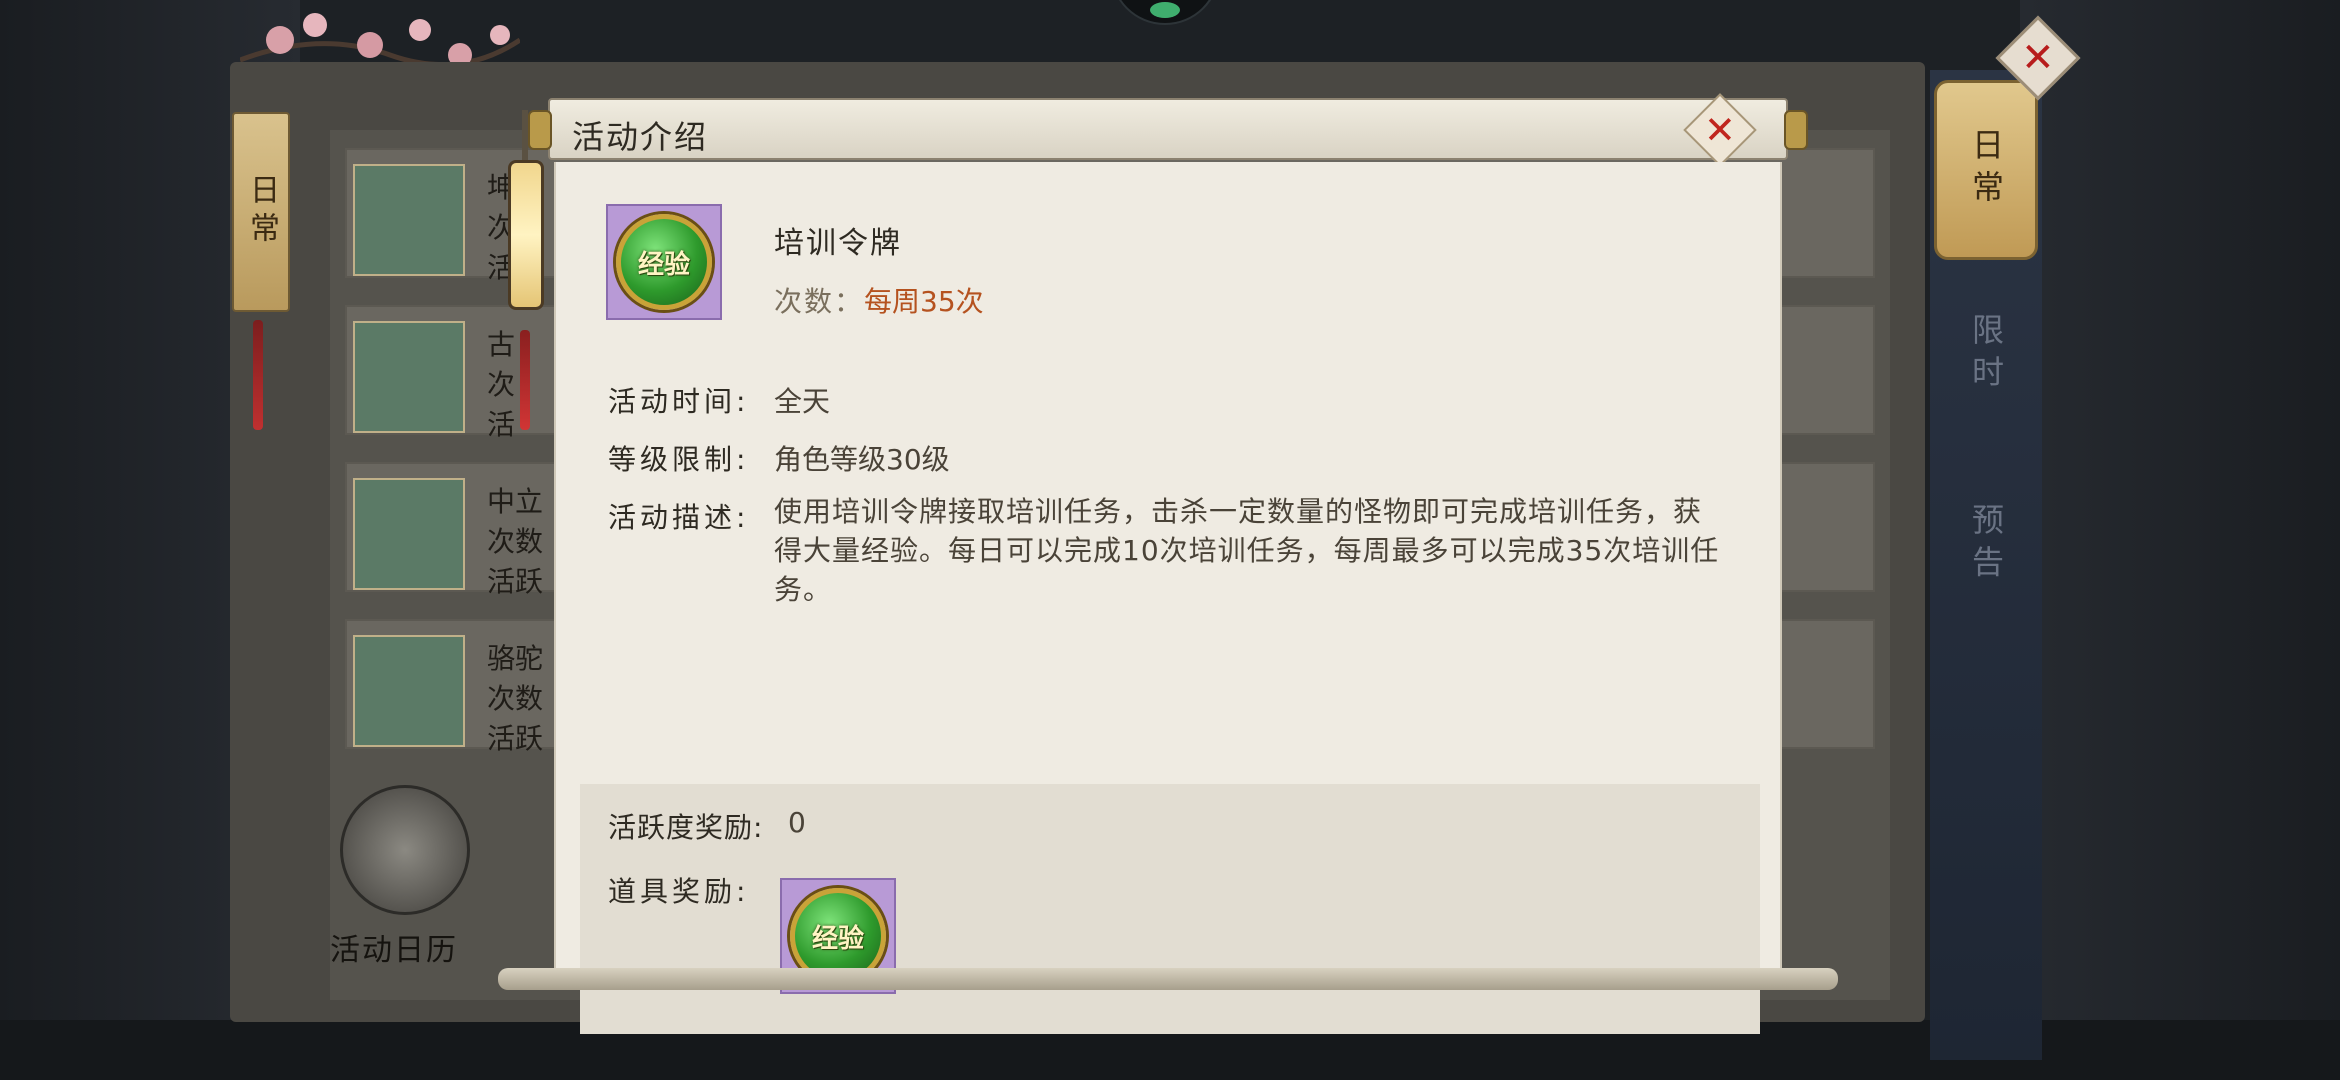 This screenshot has height=1080, width=2340. Describe the element at coordinates (1170, 909) in the screenshot. I see `reward-section: 活跃度奖励: 0 道具奖励: 经验` at that location.